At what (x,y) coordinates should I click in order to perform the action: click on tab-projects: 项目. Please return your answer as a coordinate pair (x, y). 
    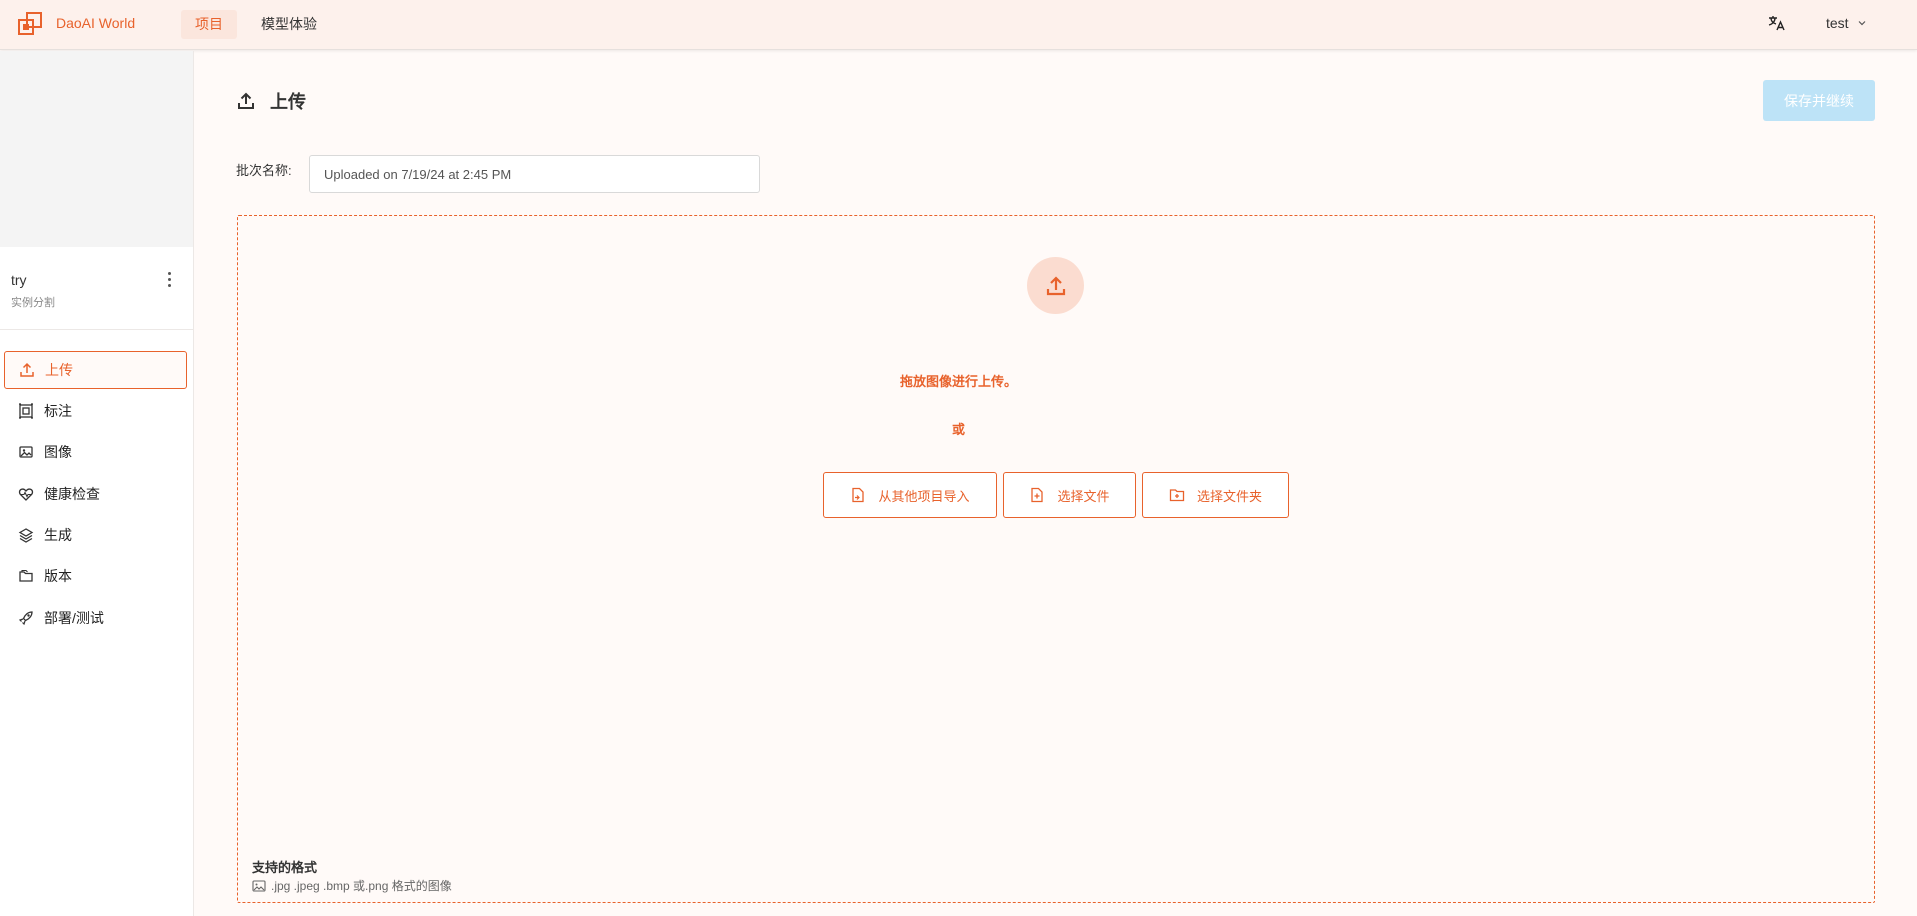
    Looking at the image, I should click on (209, 24).